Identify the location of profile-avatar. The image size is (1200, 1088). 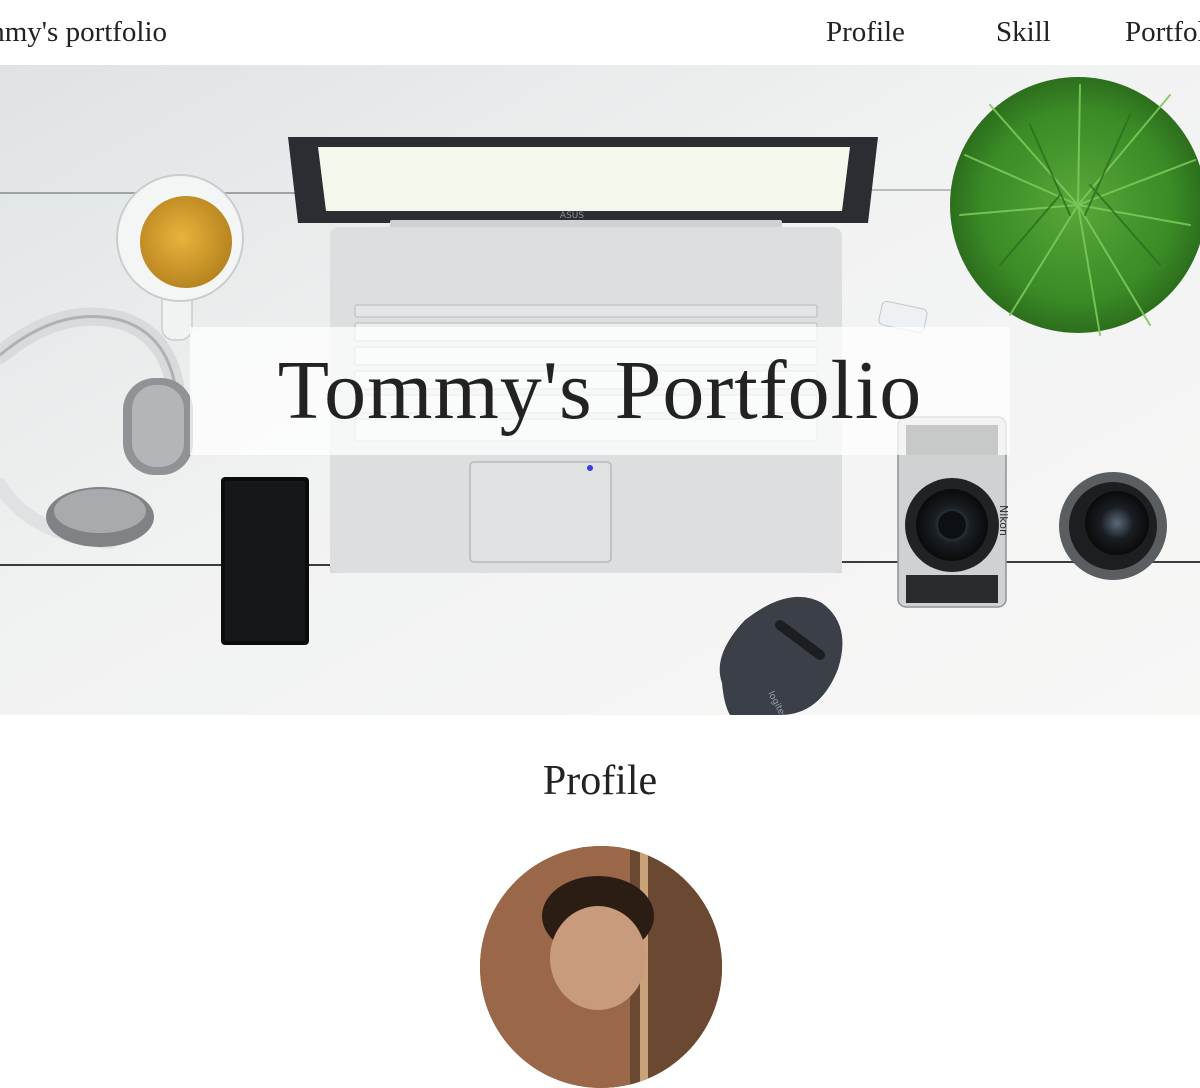
(601, 967).